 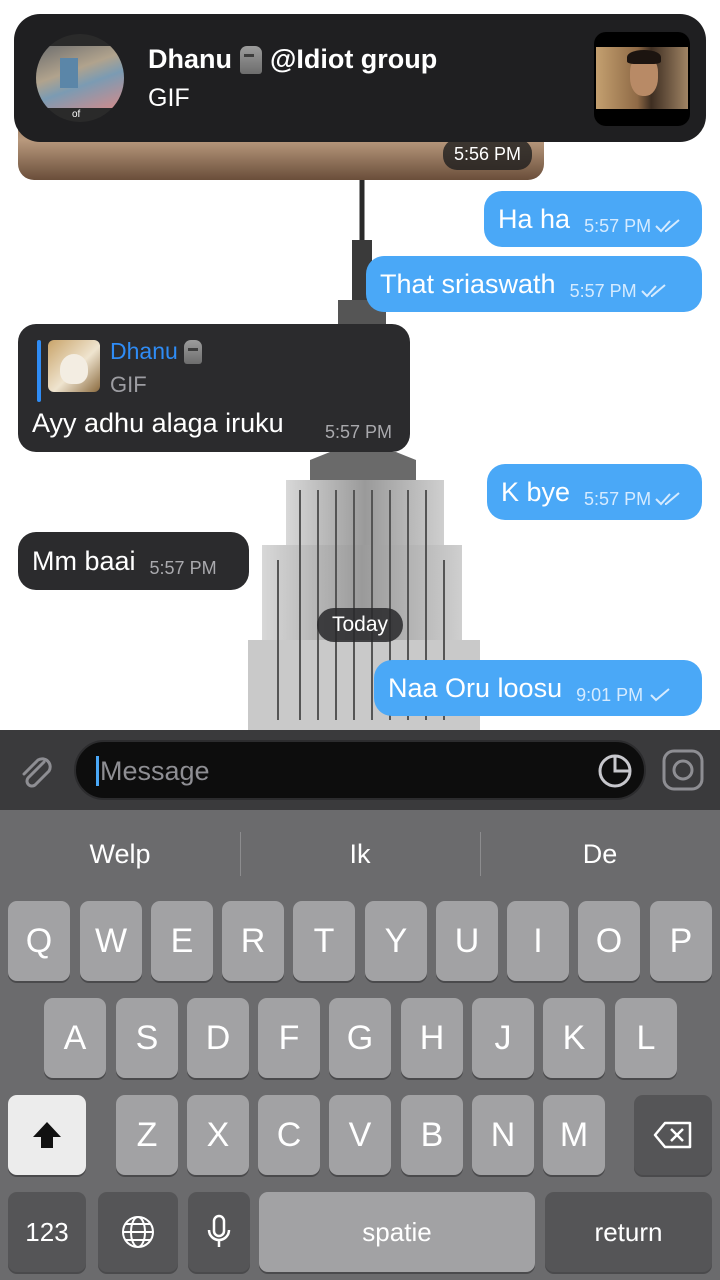 What do you see at coordinates (128, 384) in the screenshot?
I see `reply-preview: GIF` at bounding box center [128, 384].